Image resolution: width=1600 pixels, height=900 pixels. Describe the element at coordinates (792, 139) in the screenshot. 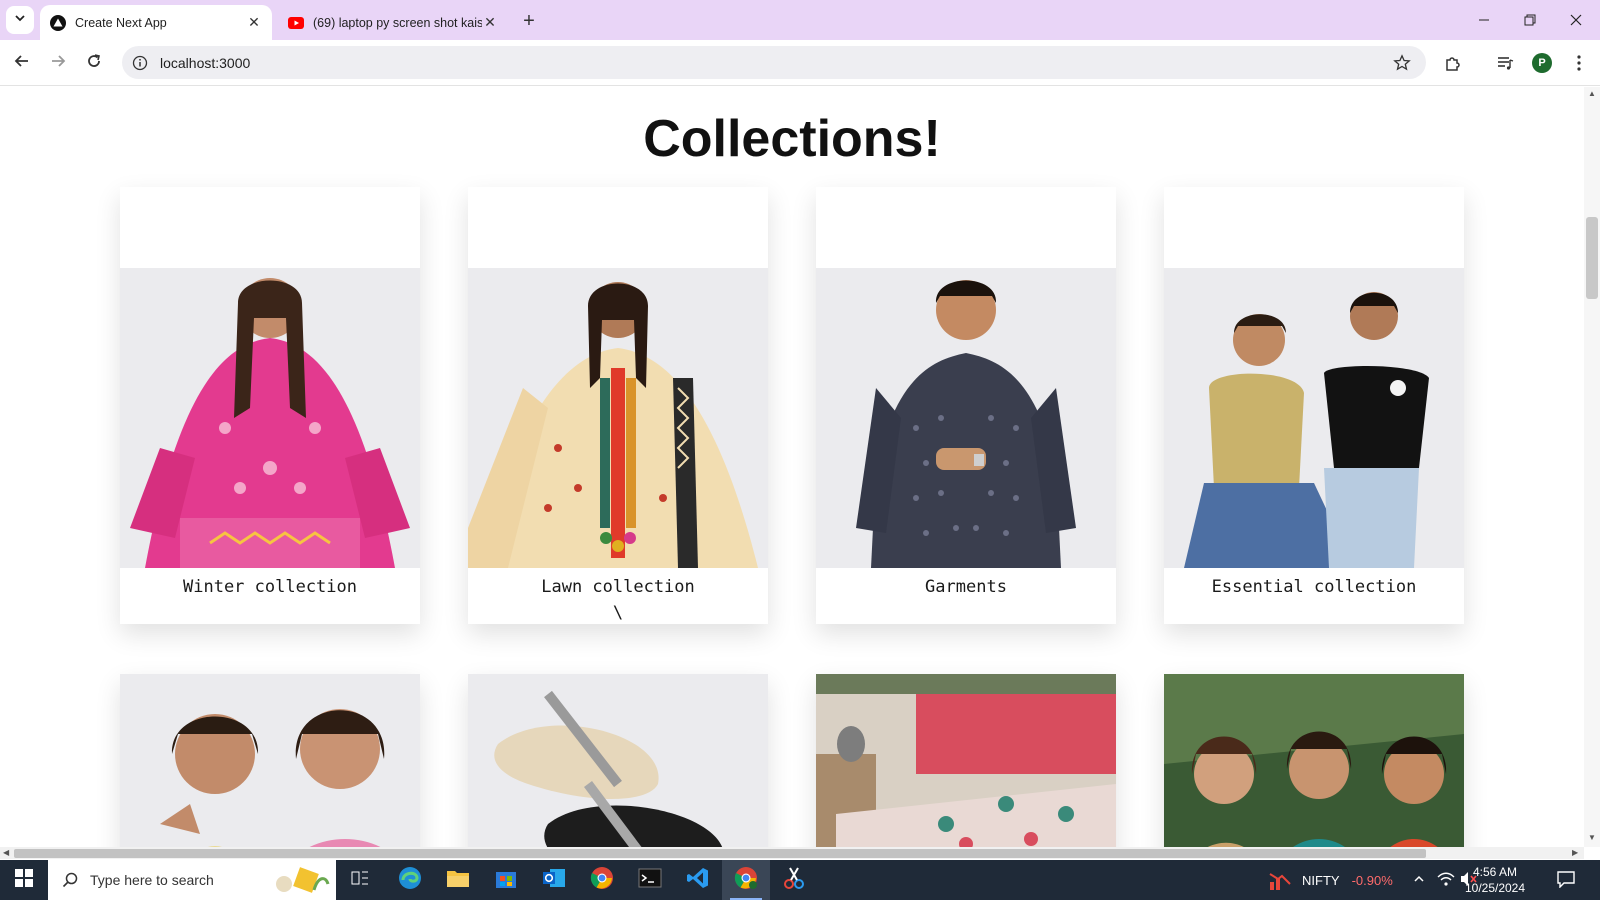

I see `page-title: Collections!` at that location.